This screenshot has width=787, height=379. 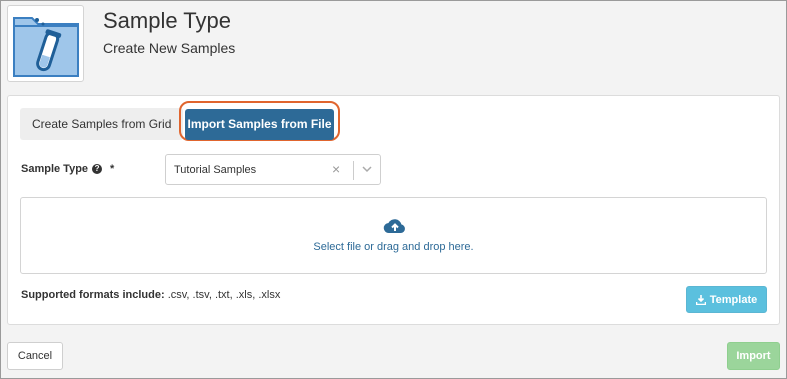 I want to click on sample-type-select-value: Tutorial Samples, so click(x=215, y=170).